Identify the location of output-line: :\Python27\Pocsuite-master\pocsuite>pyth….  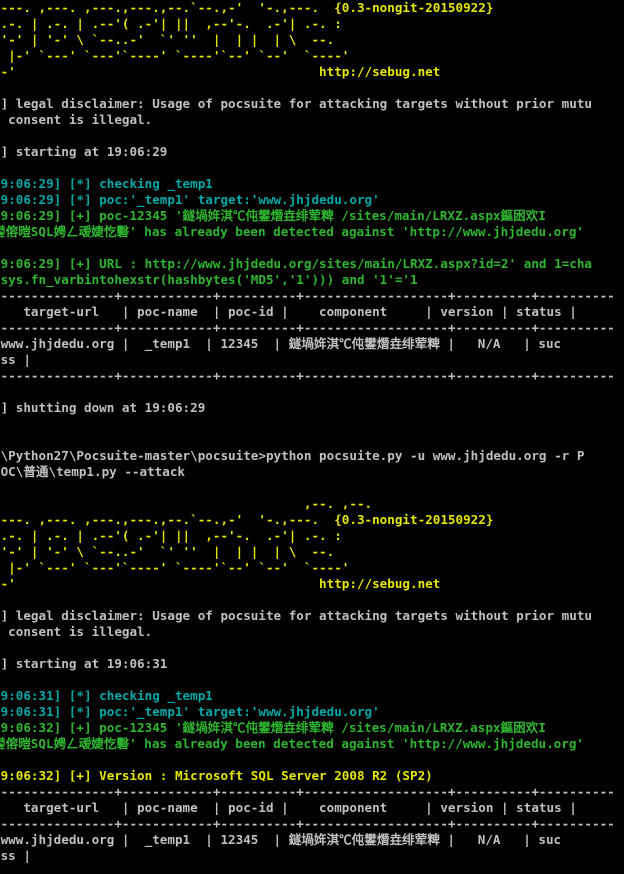
(292, 455).